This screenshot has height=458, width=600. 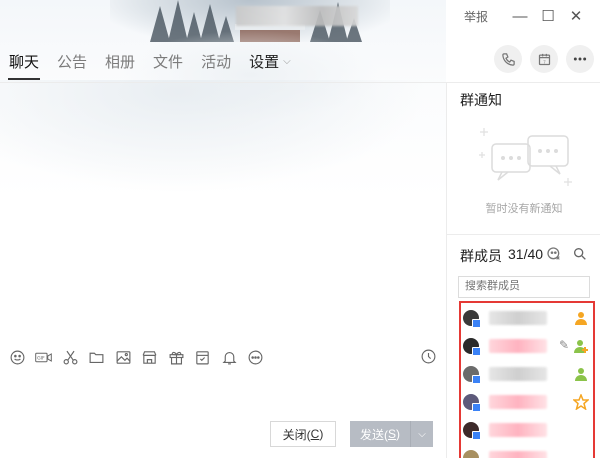 I want to click on clock-icon, so click(x=428, y=356).